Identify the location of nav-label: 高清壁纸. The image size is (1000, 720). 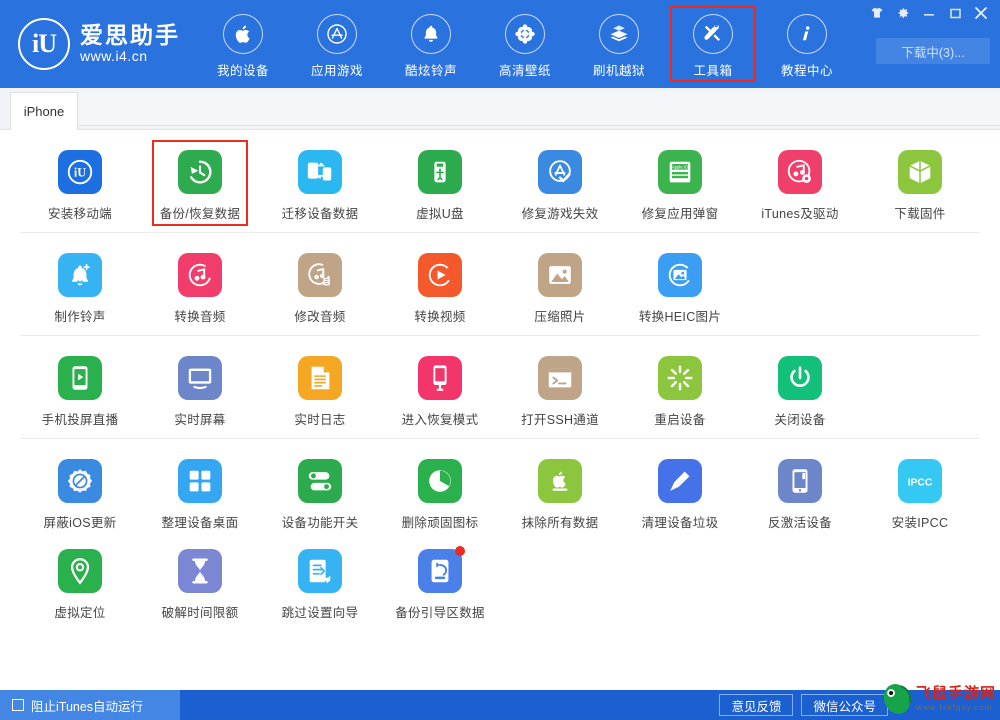
(524, 71).